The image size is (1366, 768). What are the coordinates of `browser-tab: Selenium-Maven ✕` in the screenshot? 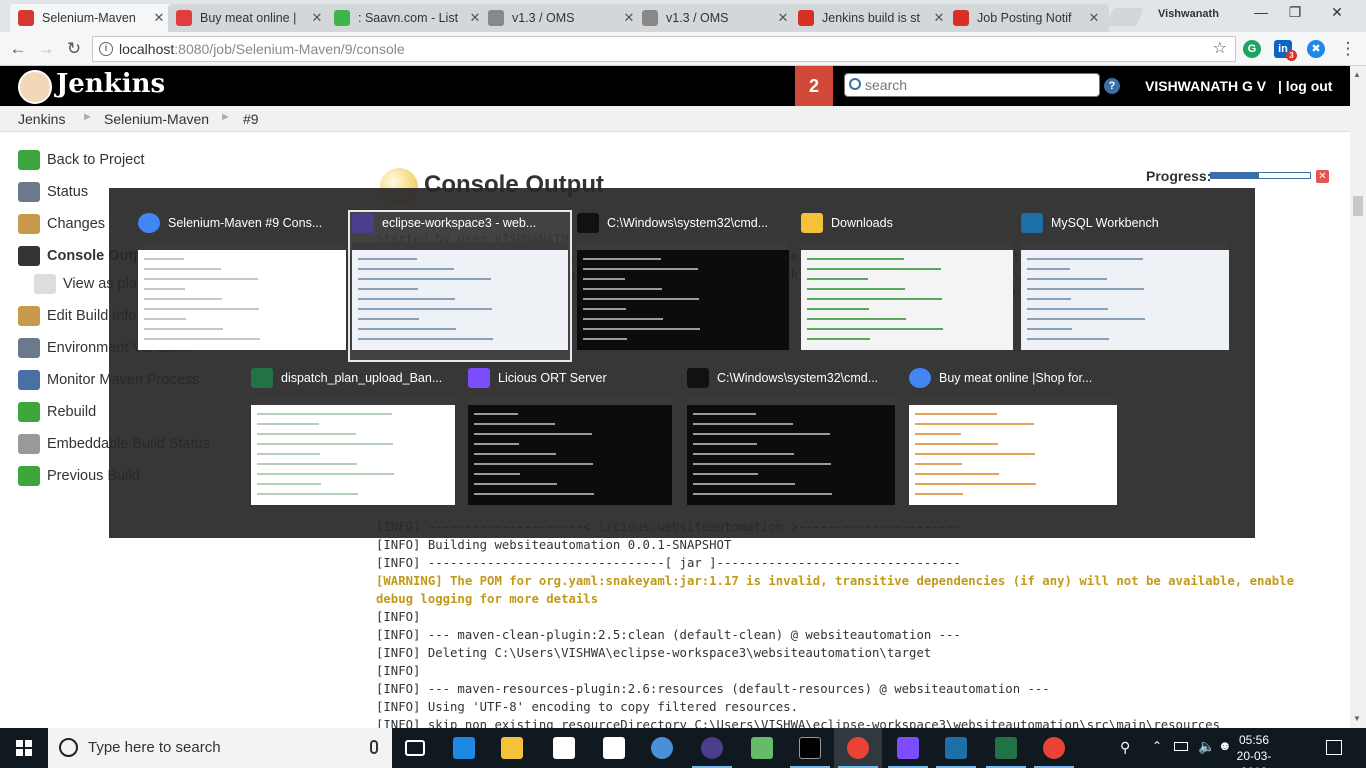 It's located at (92, 18).